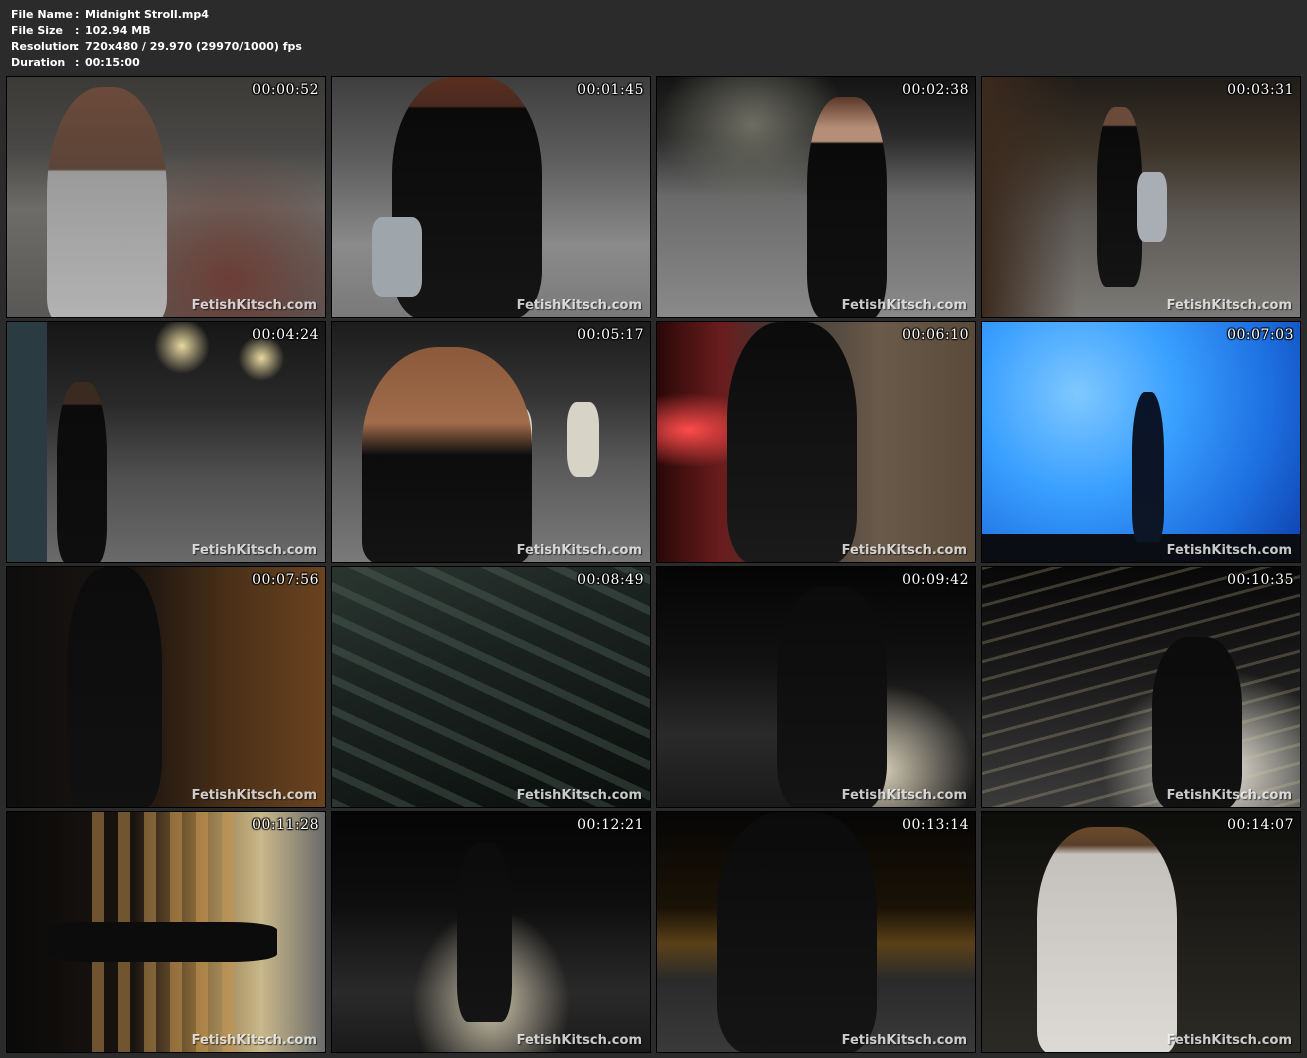 This screenshot has height=1058, width=1307. Describe the element at coordinates (1260, 580) in the screenshot. I see `timestamp: 00:10:35` at that location.